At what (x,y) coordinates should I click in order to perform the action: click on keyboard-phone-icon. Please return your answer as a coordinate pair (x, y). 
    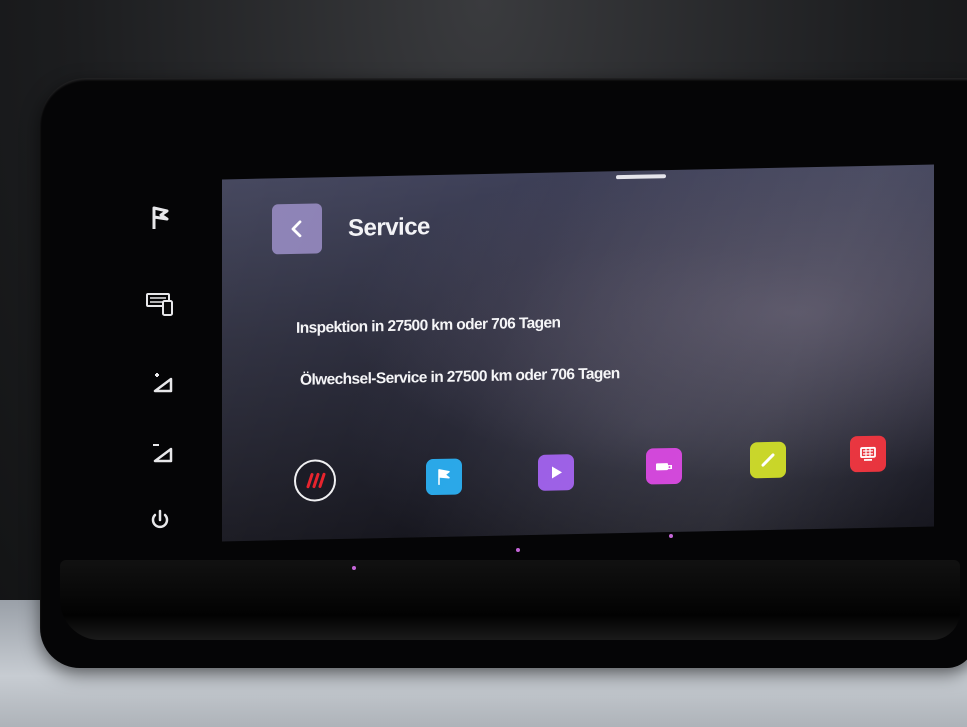
    Looking at the image, I should click on (160, 304).